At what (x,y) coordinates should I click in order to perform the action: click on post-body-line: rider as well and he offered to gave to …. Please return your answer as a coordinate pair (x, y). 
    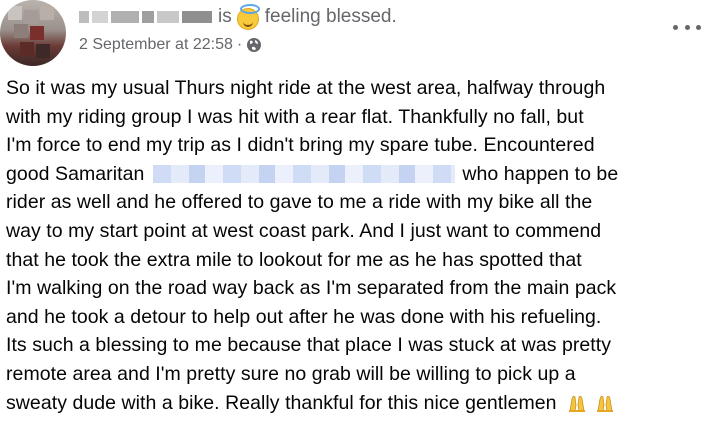
    Looking at the image, I should click on (299, 202).